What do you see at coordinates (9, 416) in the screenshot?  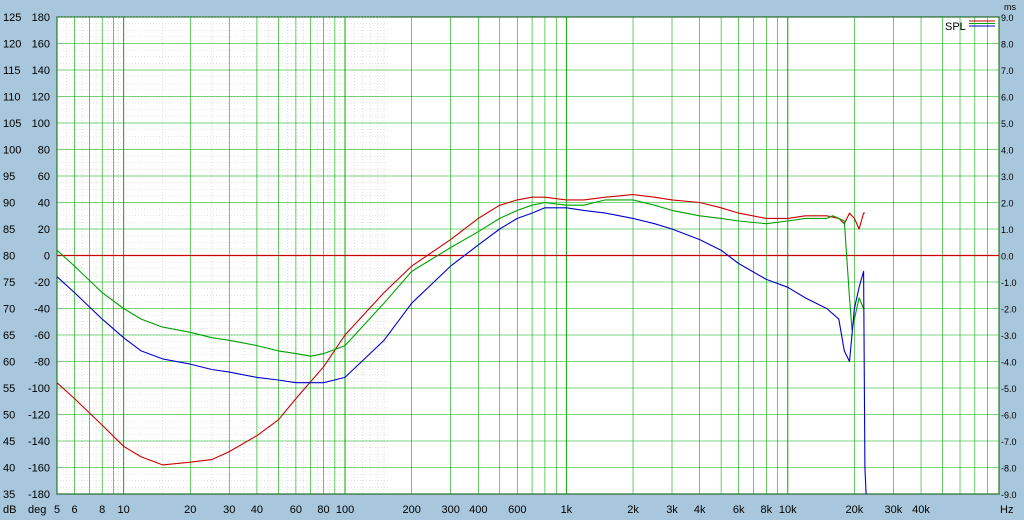 I see `db-tick-label: 50` at bounding box center [9, 416].